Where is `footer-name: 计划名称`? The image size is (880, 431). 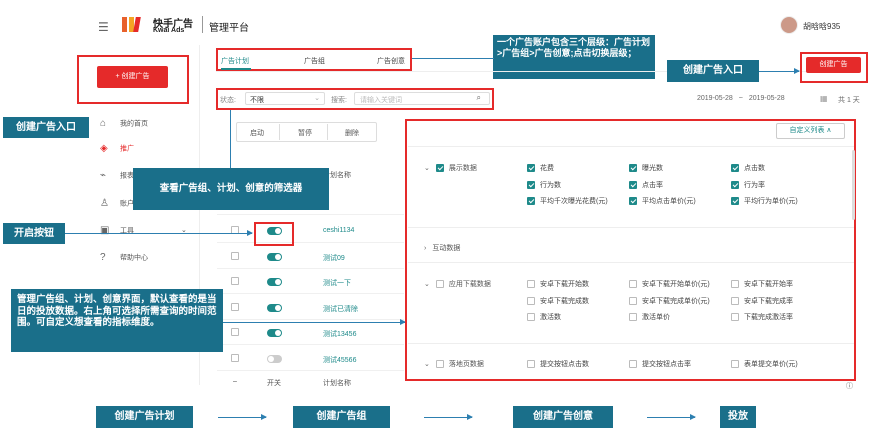 footer-name: 计划名称 is located at coordinates (337, 383).